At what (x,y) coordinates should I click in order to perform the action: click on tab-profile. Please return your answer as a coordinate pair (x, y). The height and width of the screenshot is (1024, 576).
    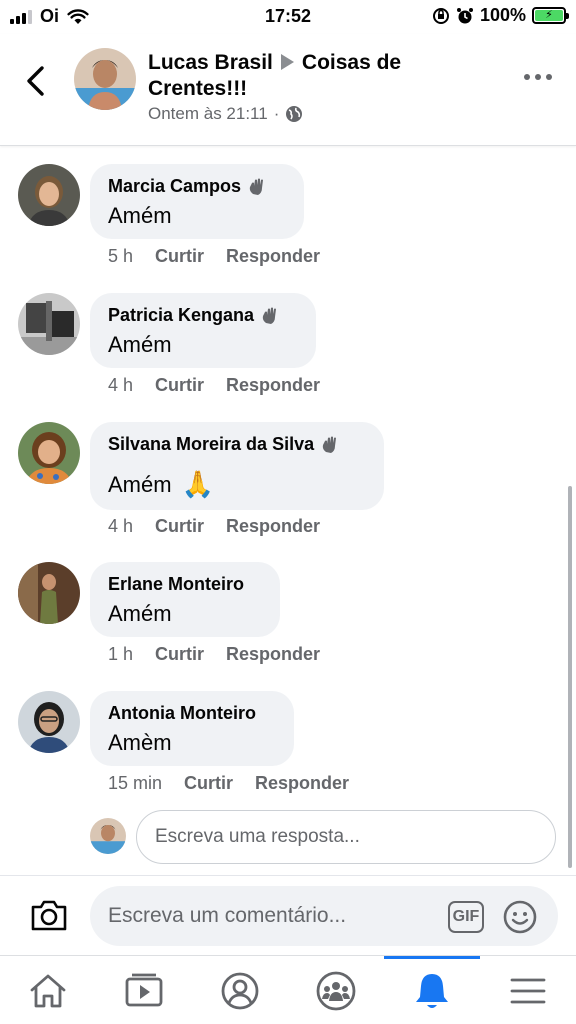
    Looking at the image, I should click on (240, 990).